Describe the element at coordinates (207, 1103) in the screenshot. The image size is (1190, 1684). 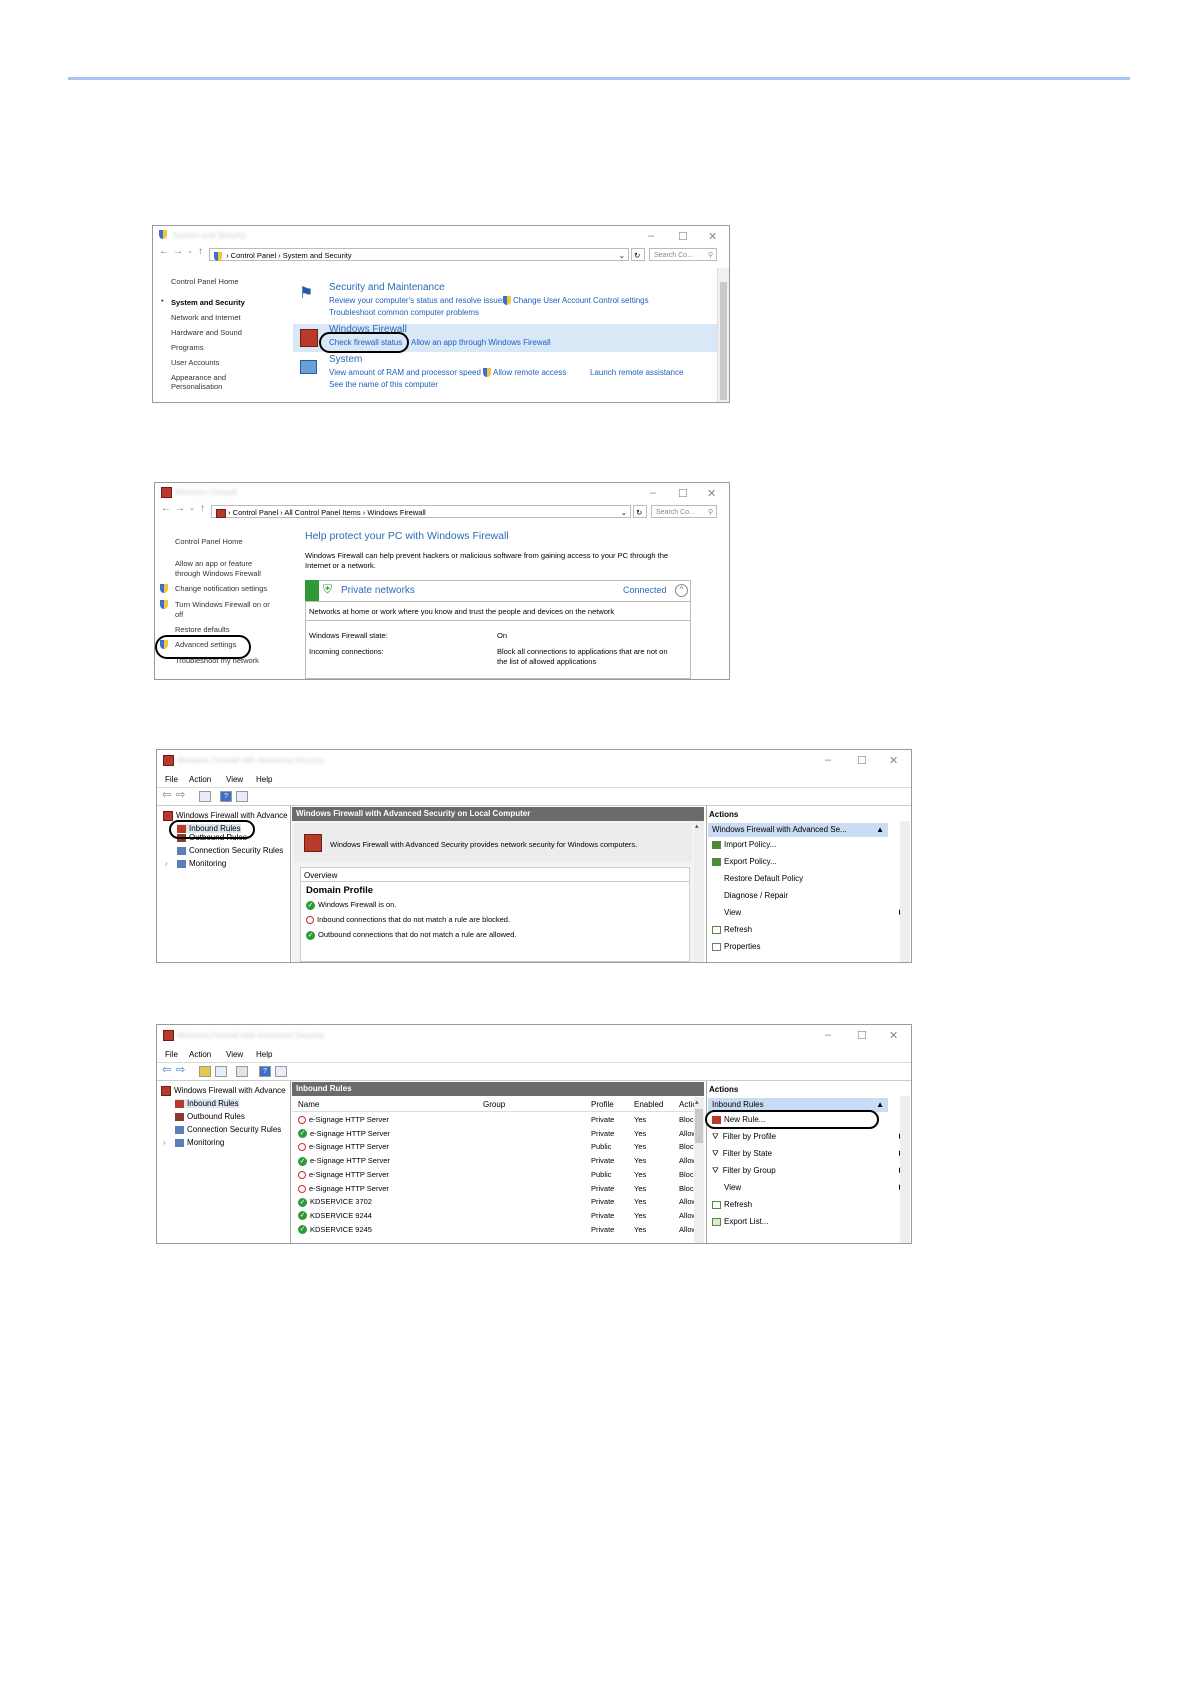
I see `tree-inbound-rules: Inbound Rules` at that location.